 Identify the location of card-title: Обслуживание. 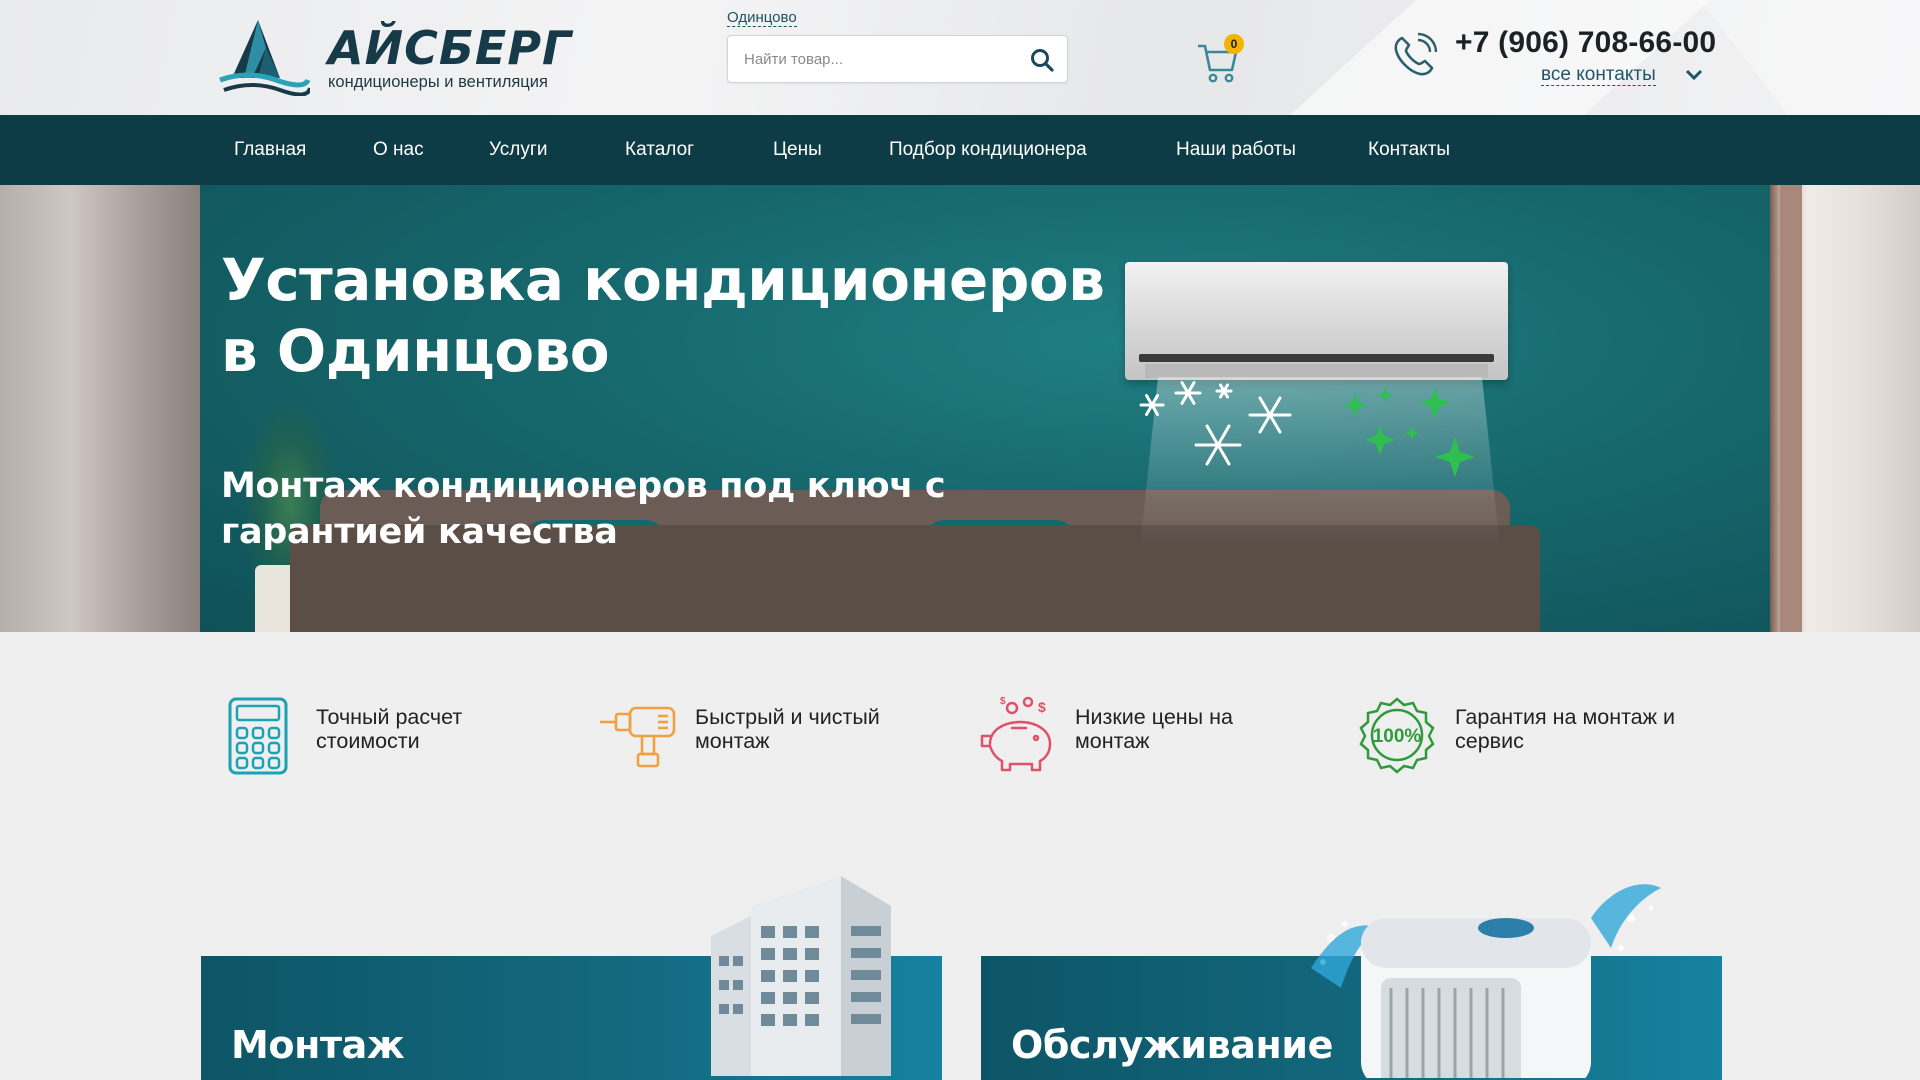
(1172, 1045).